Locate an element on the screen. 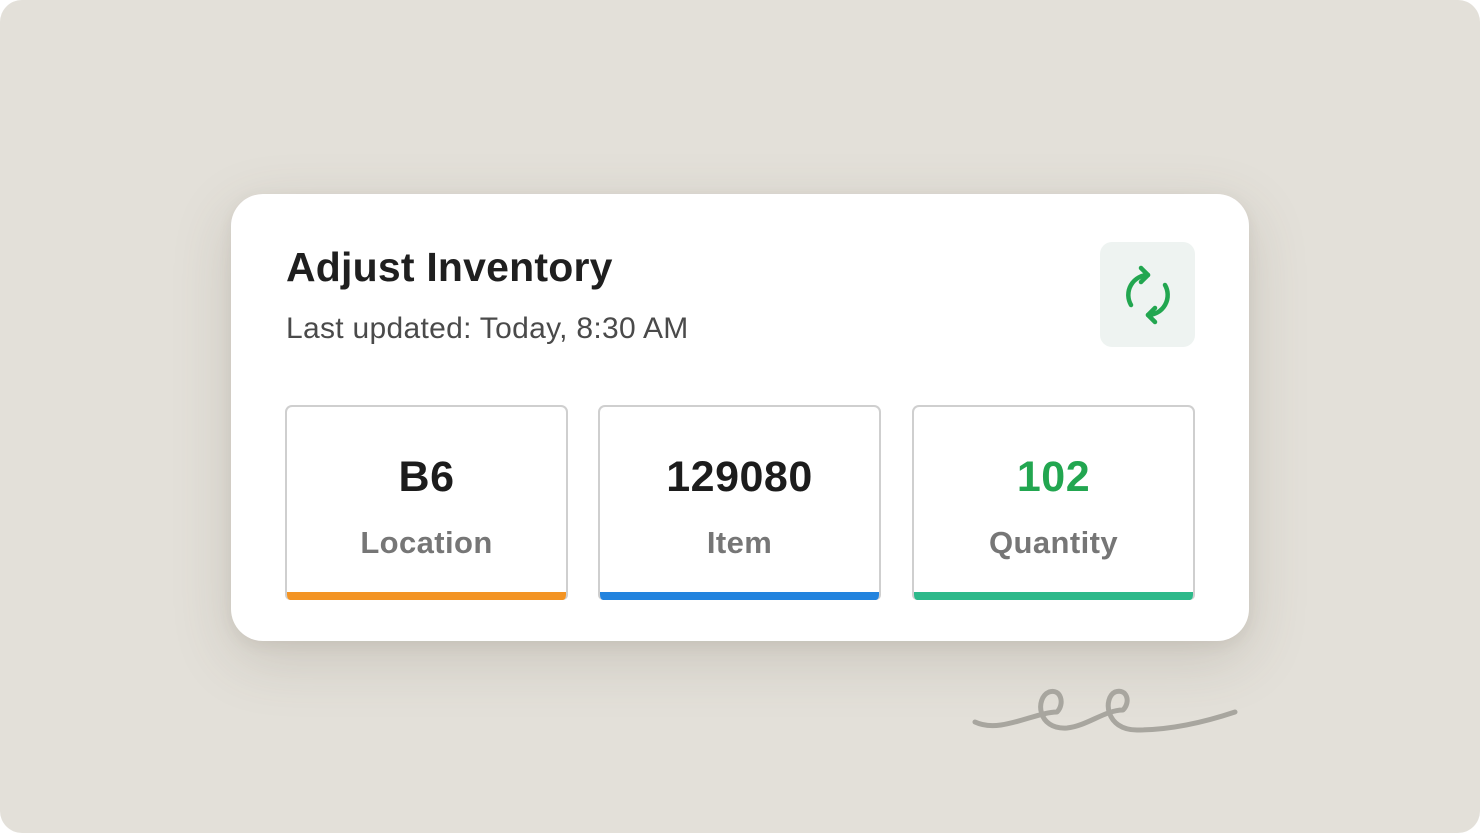  stat-card-location: B6 Location is located at coordinates (426, 502).